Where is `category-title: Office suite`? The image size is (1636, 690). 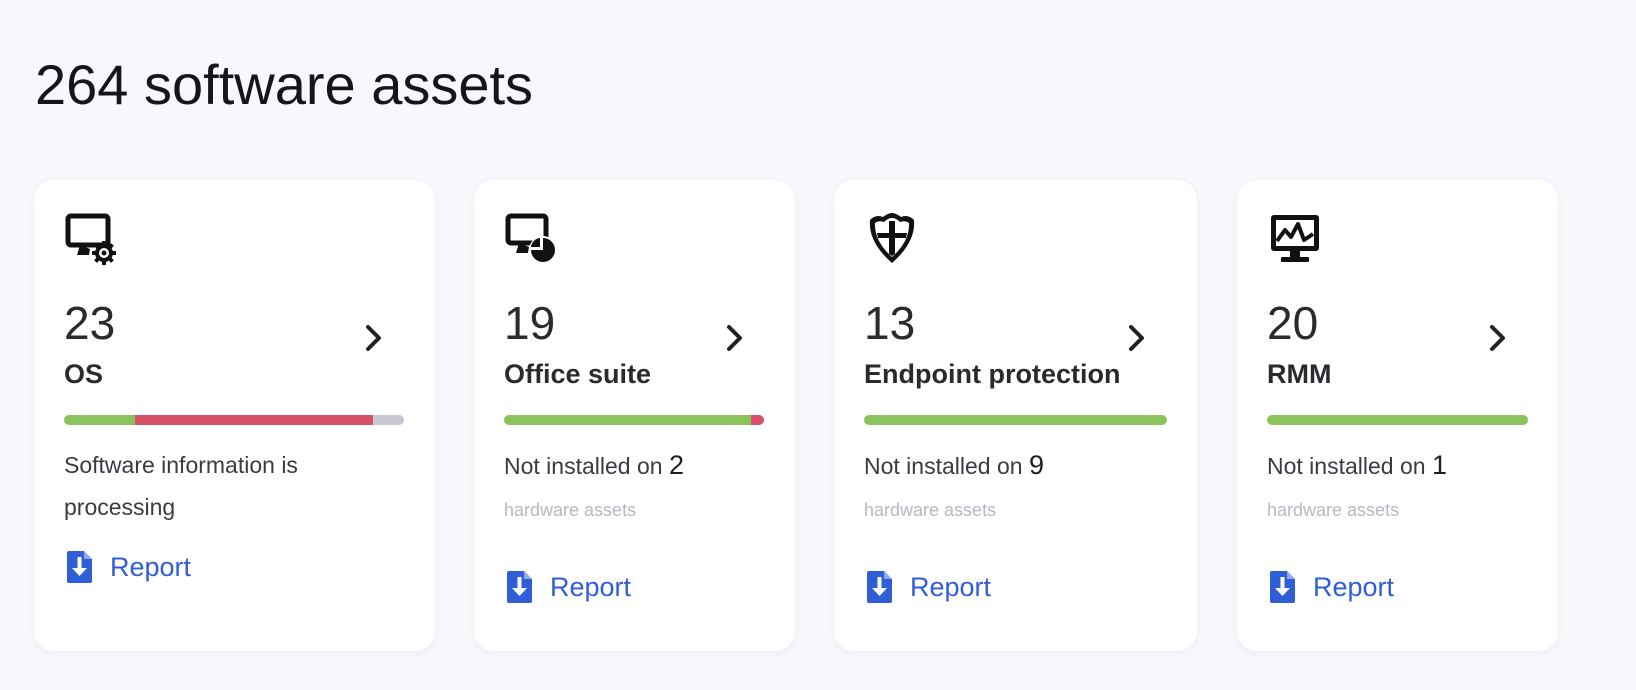
category-title: Office suite is located at coordinates (578, 374).